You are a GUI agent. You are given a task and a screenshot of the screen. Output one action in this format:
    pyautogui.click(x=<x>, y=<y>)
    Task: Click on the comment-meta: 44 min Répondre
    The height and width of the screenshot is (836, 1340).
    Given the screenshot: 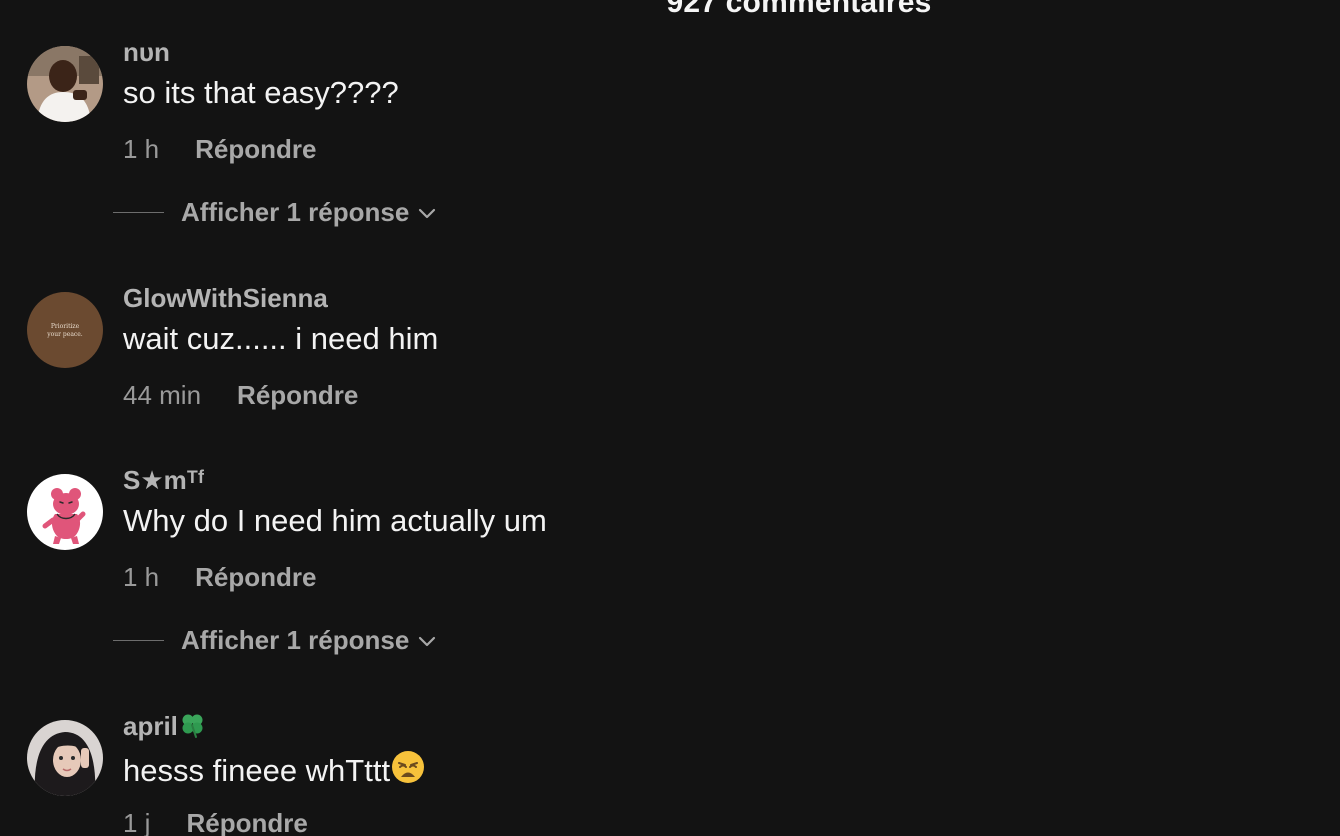 What is the action you would take?
    pyautogui.click(x=240, y=395)
    